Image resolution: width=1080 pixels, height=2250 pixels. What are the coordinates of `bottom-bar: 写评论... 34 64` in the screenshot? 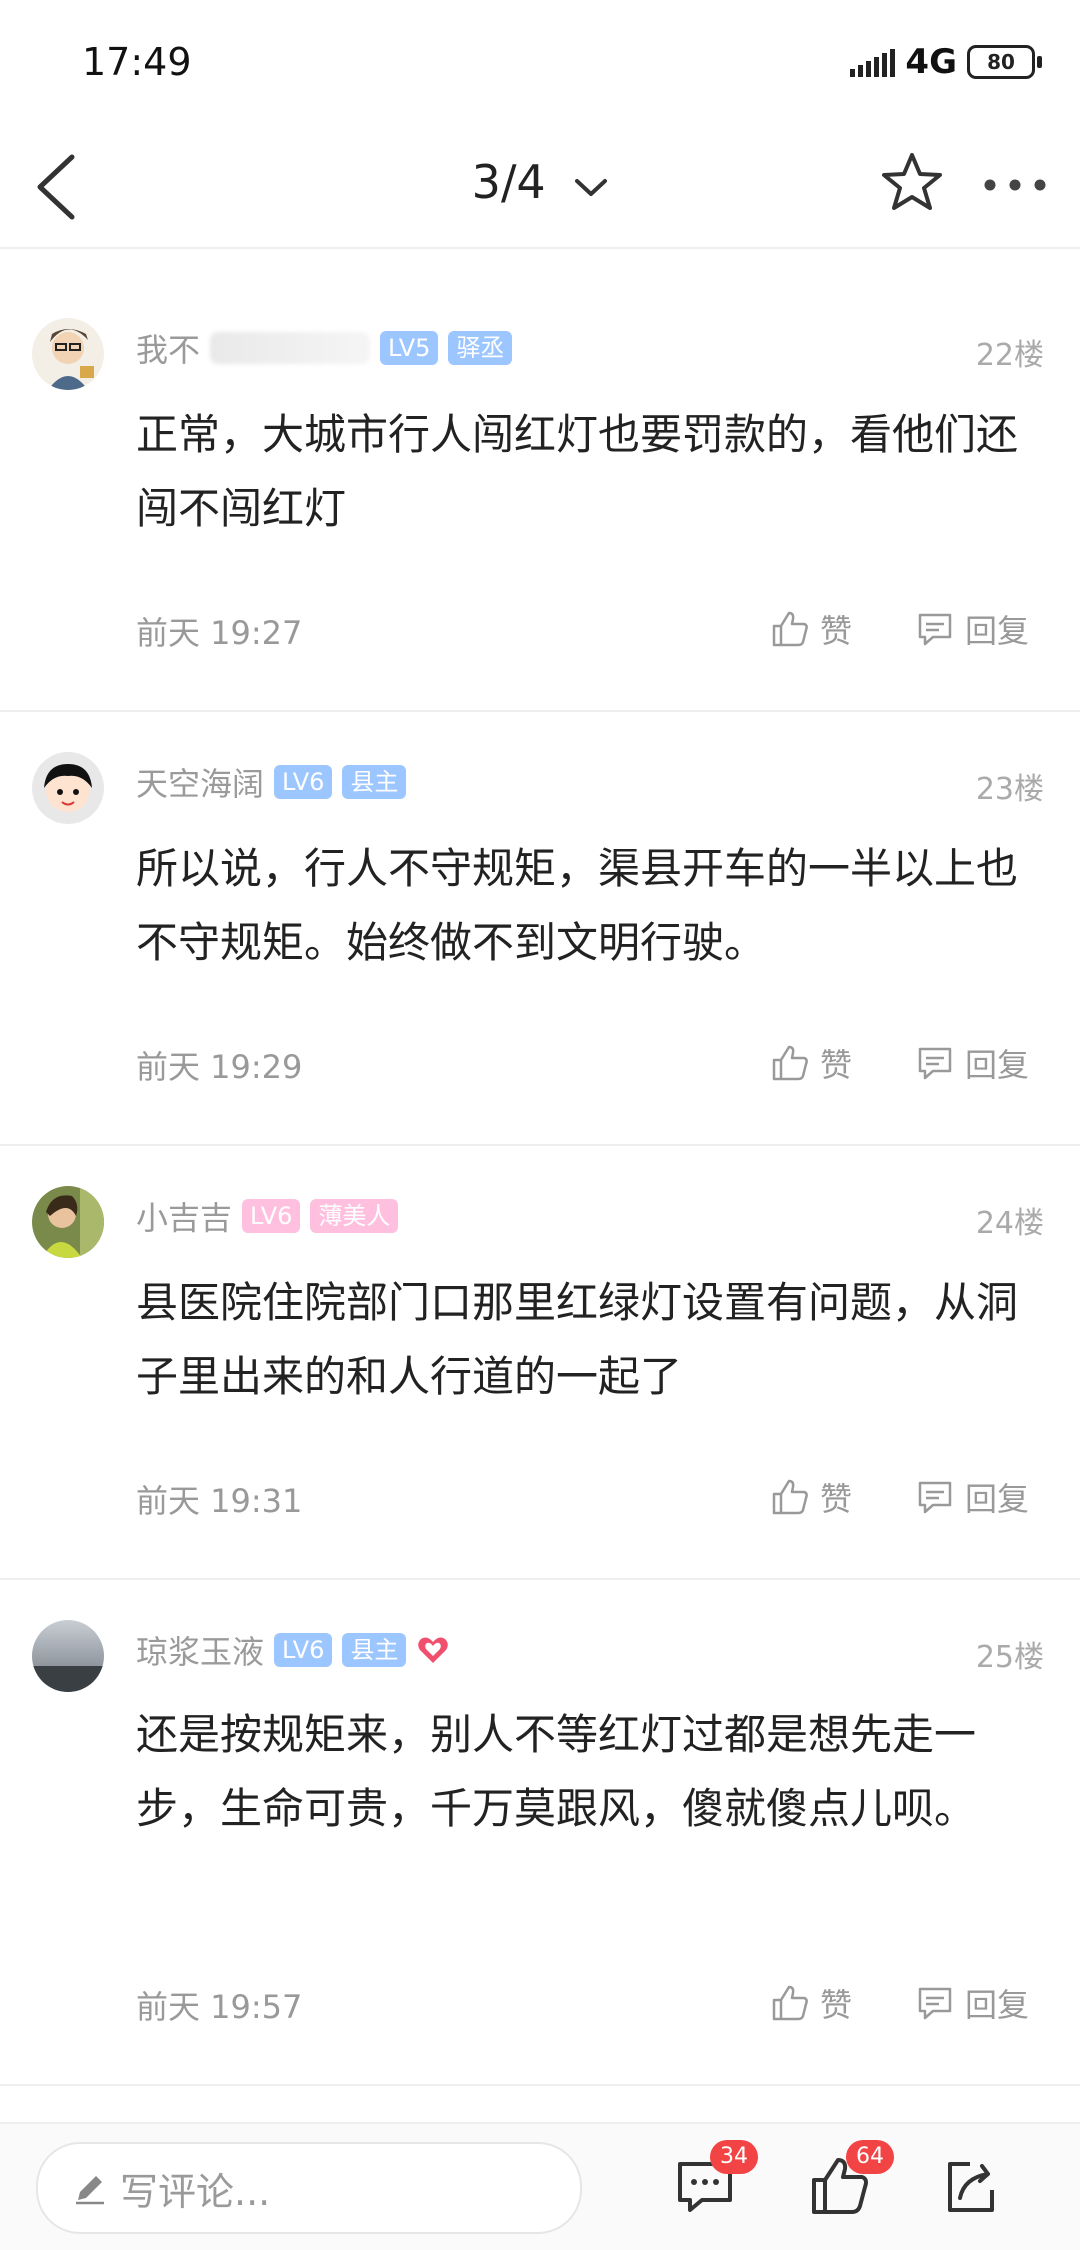 It's located at (540, 2186).